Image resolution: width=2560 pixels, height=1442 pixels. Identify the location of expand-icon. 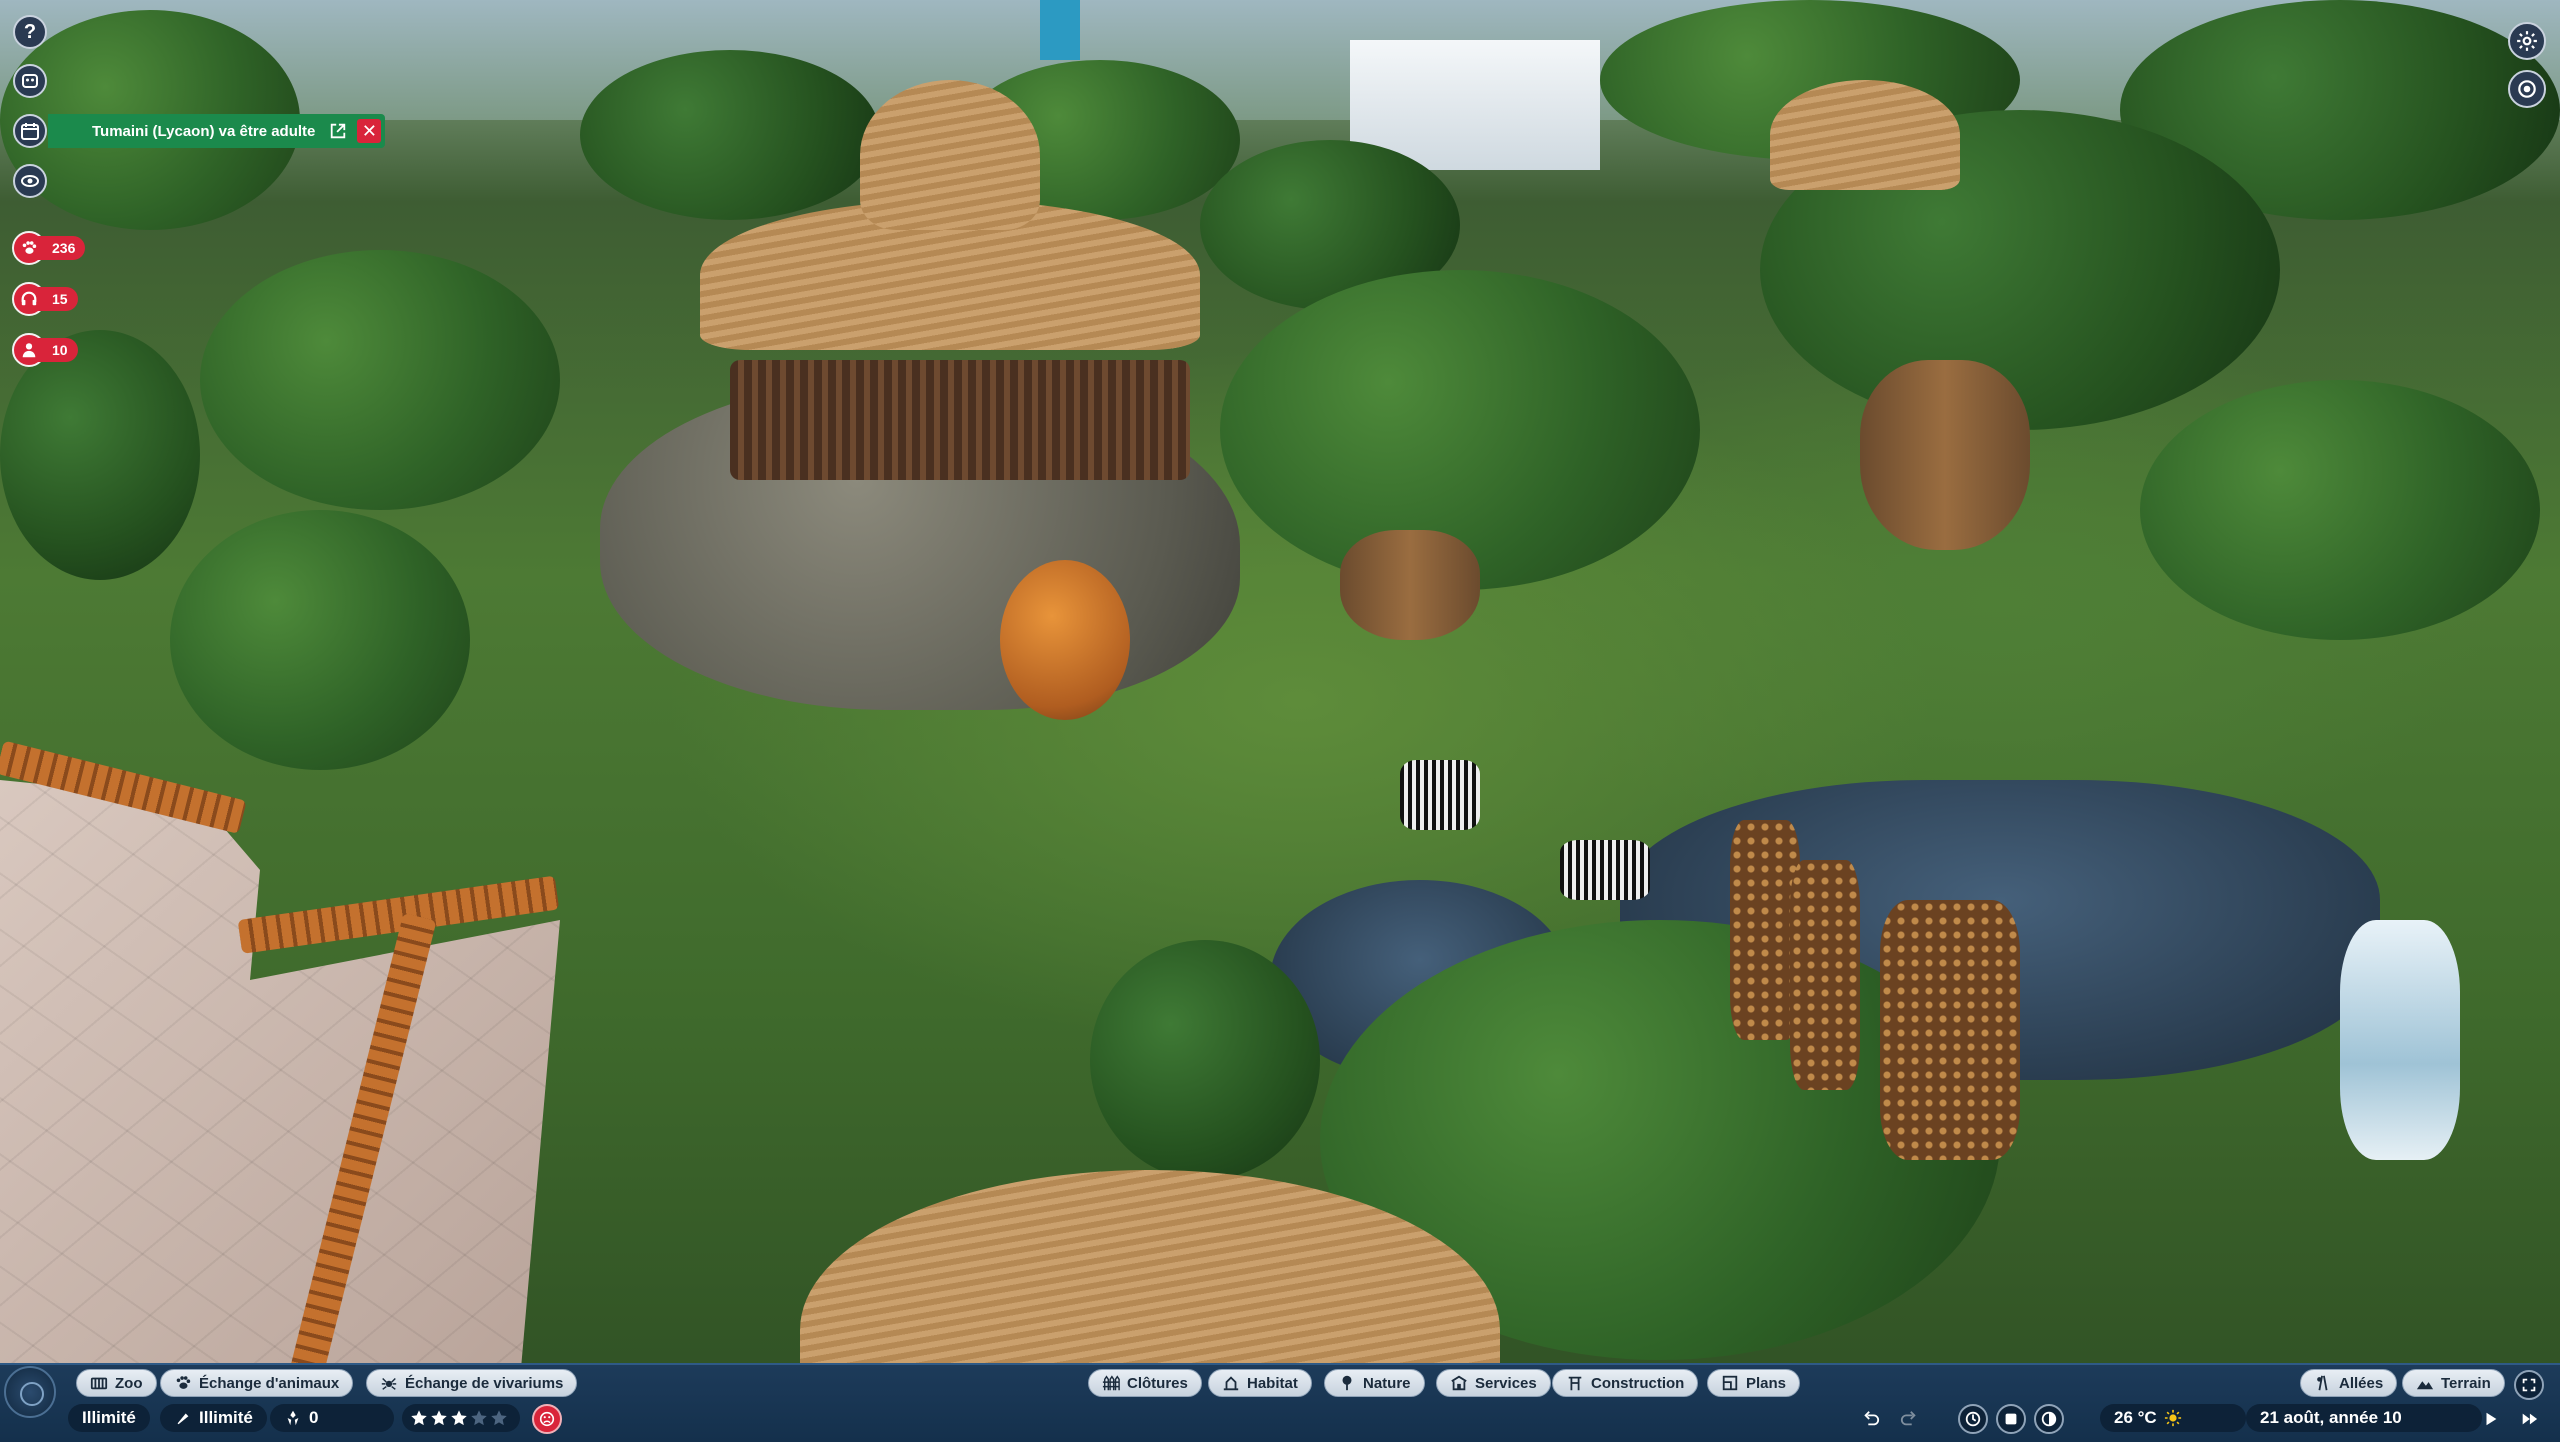
(2529, 1385).